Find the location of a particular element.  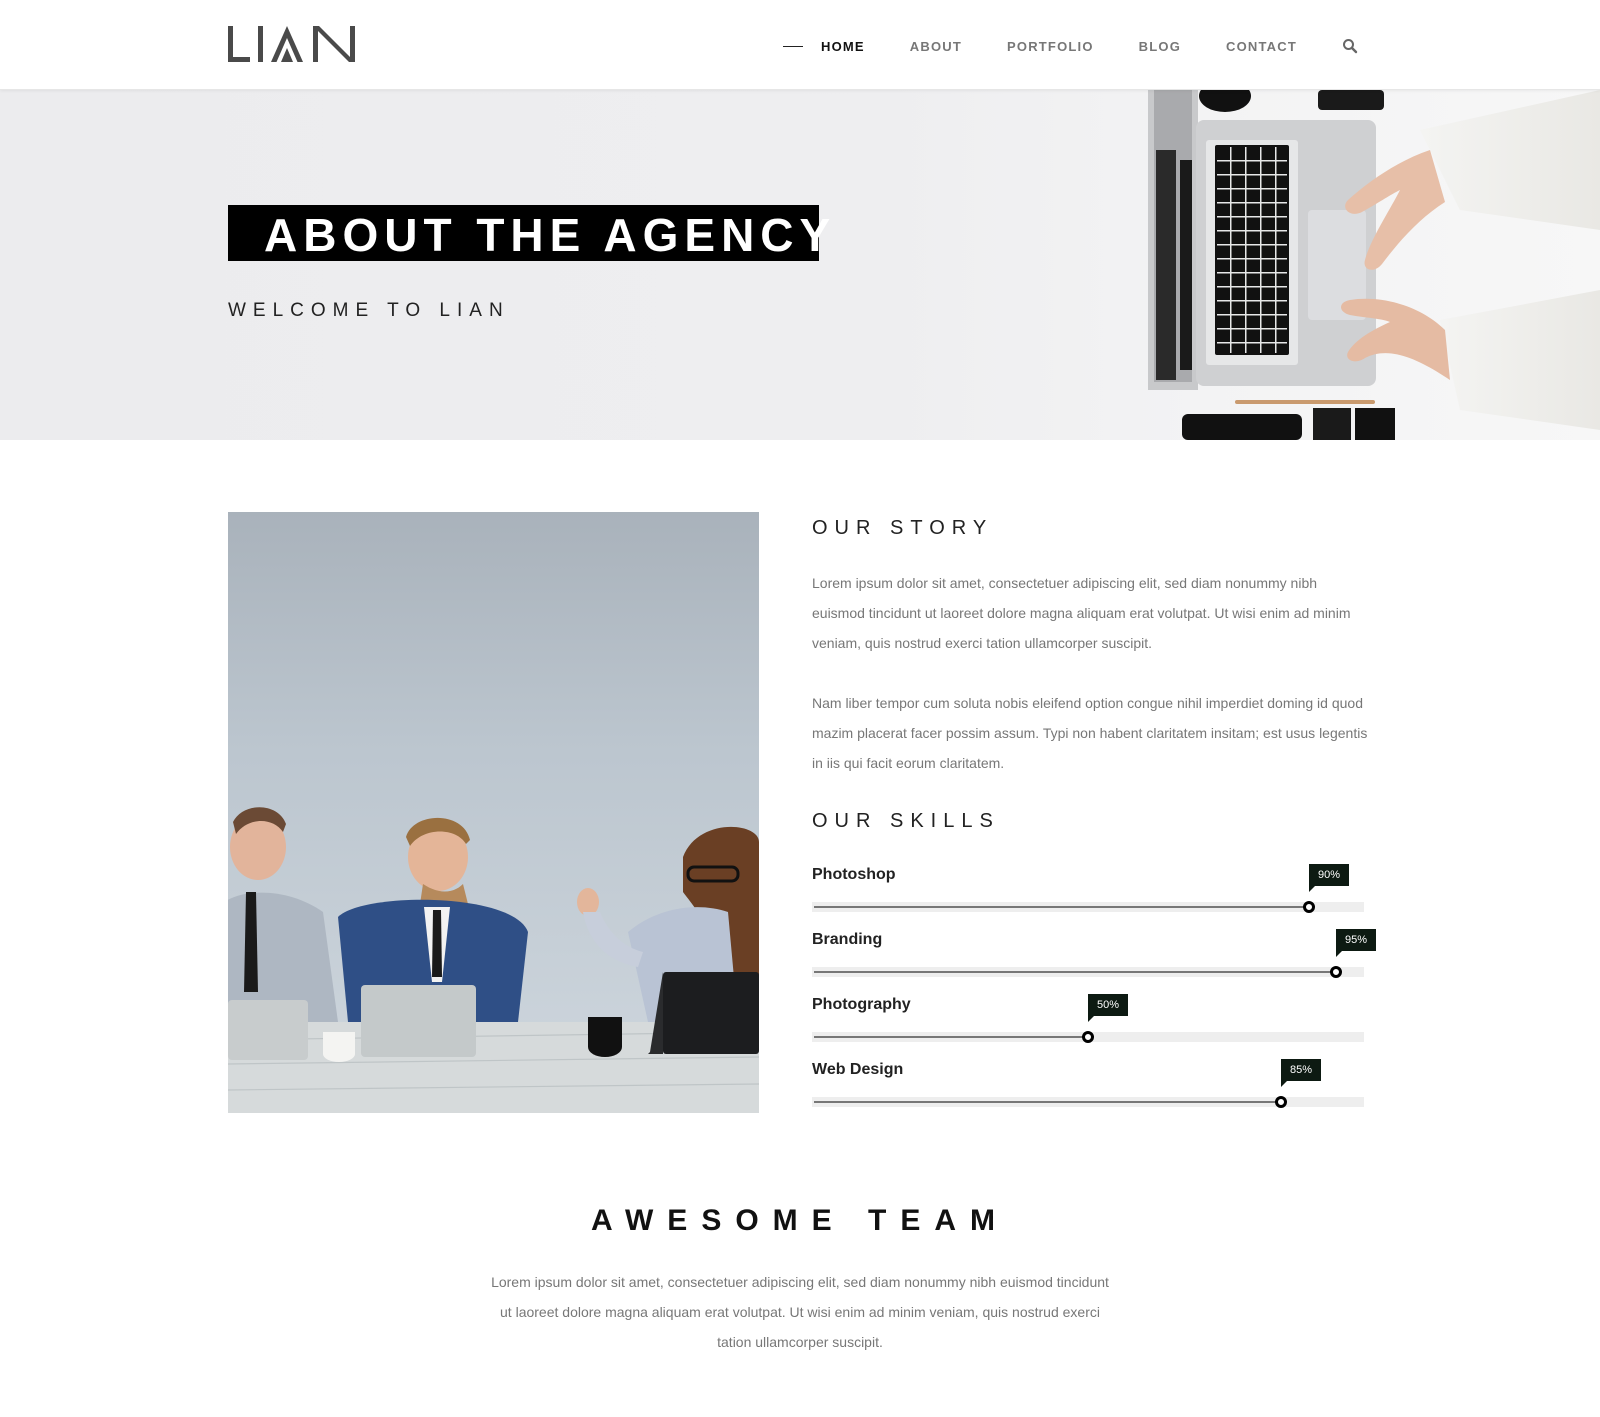

skill-photoshop: Photoshop 90% is located at coordinates (1090, 893).